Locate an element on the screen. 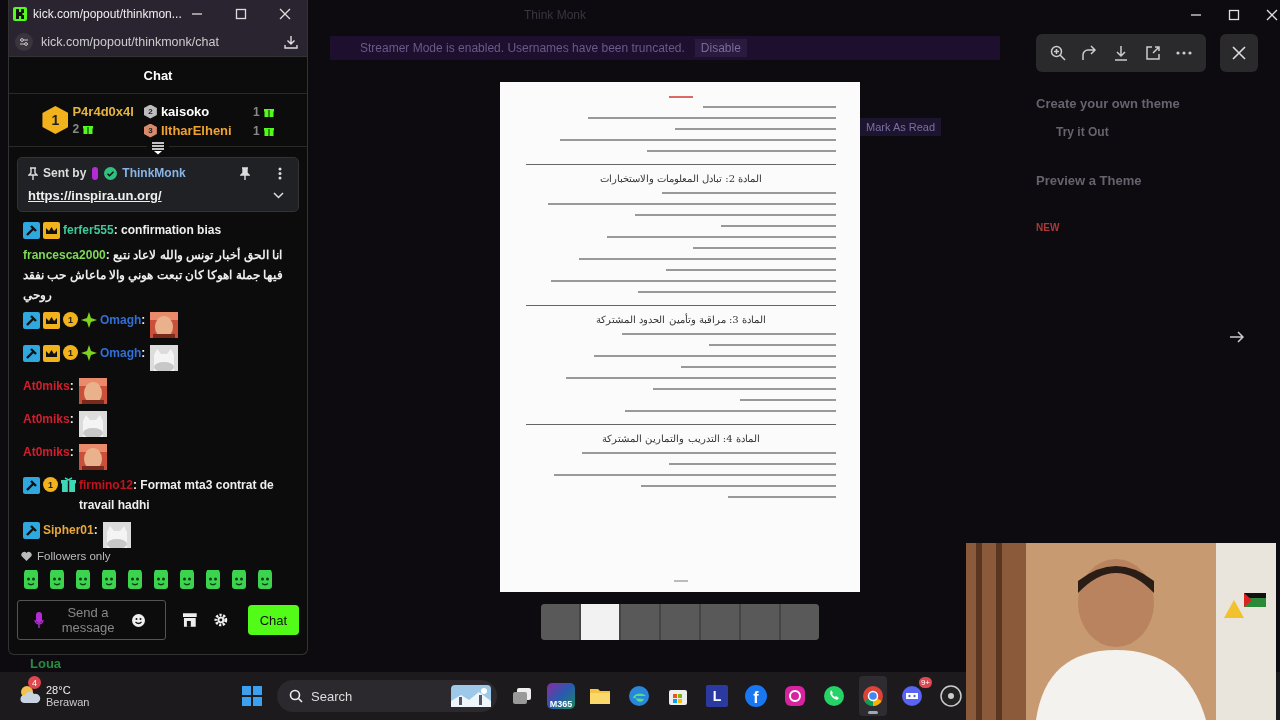 This screenshot has height=720, width=1280. username: Sipher01 is located at coordinates (68, 530).